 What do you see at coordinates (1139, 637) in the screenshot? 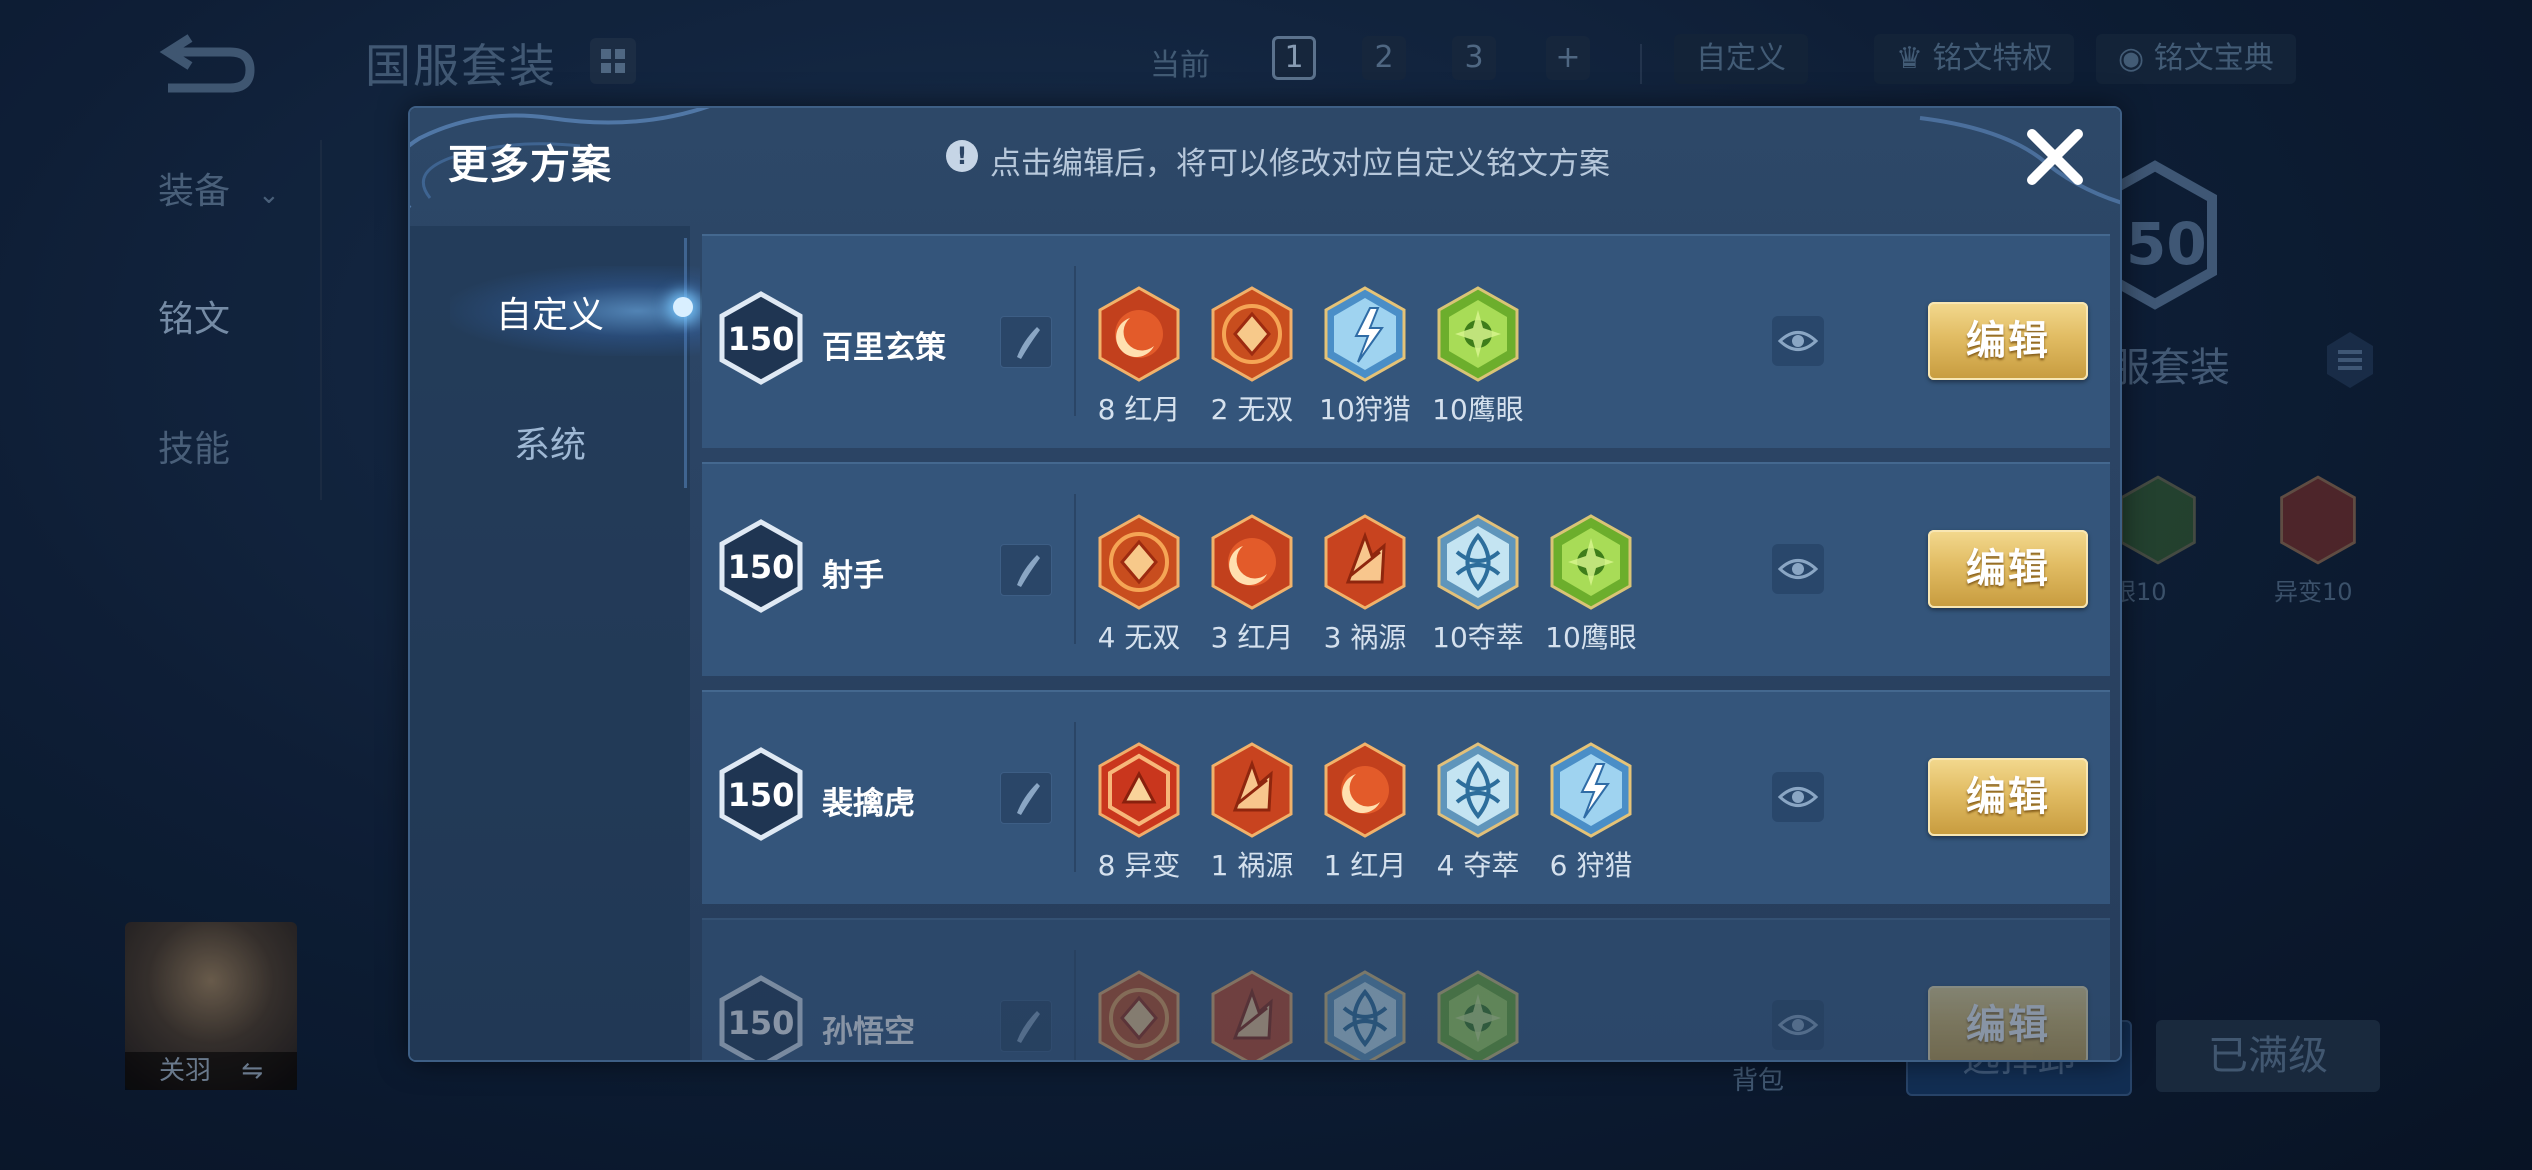
I see `rune-count-label: 4 无双` at bounding box center [1139, 637].